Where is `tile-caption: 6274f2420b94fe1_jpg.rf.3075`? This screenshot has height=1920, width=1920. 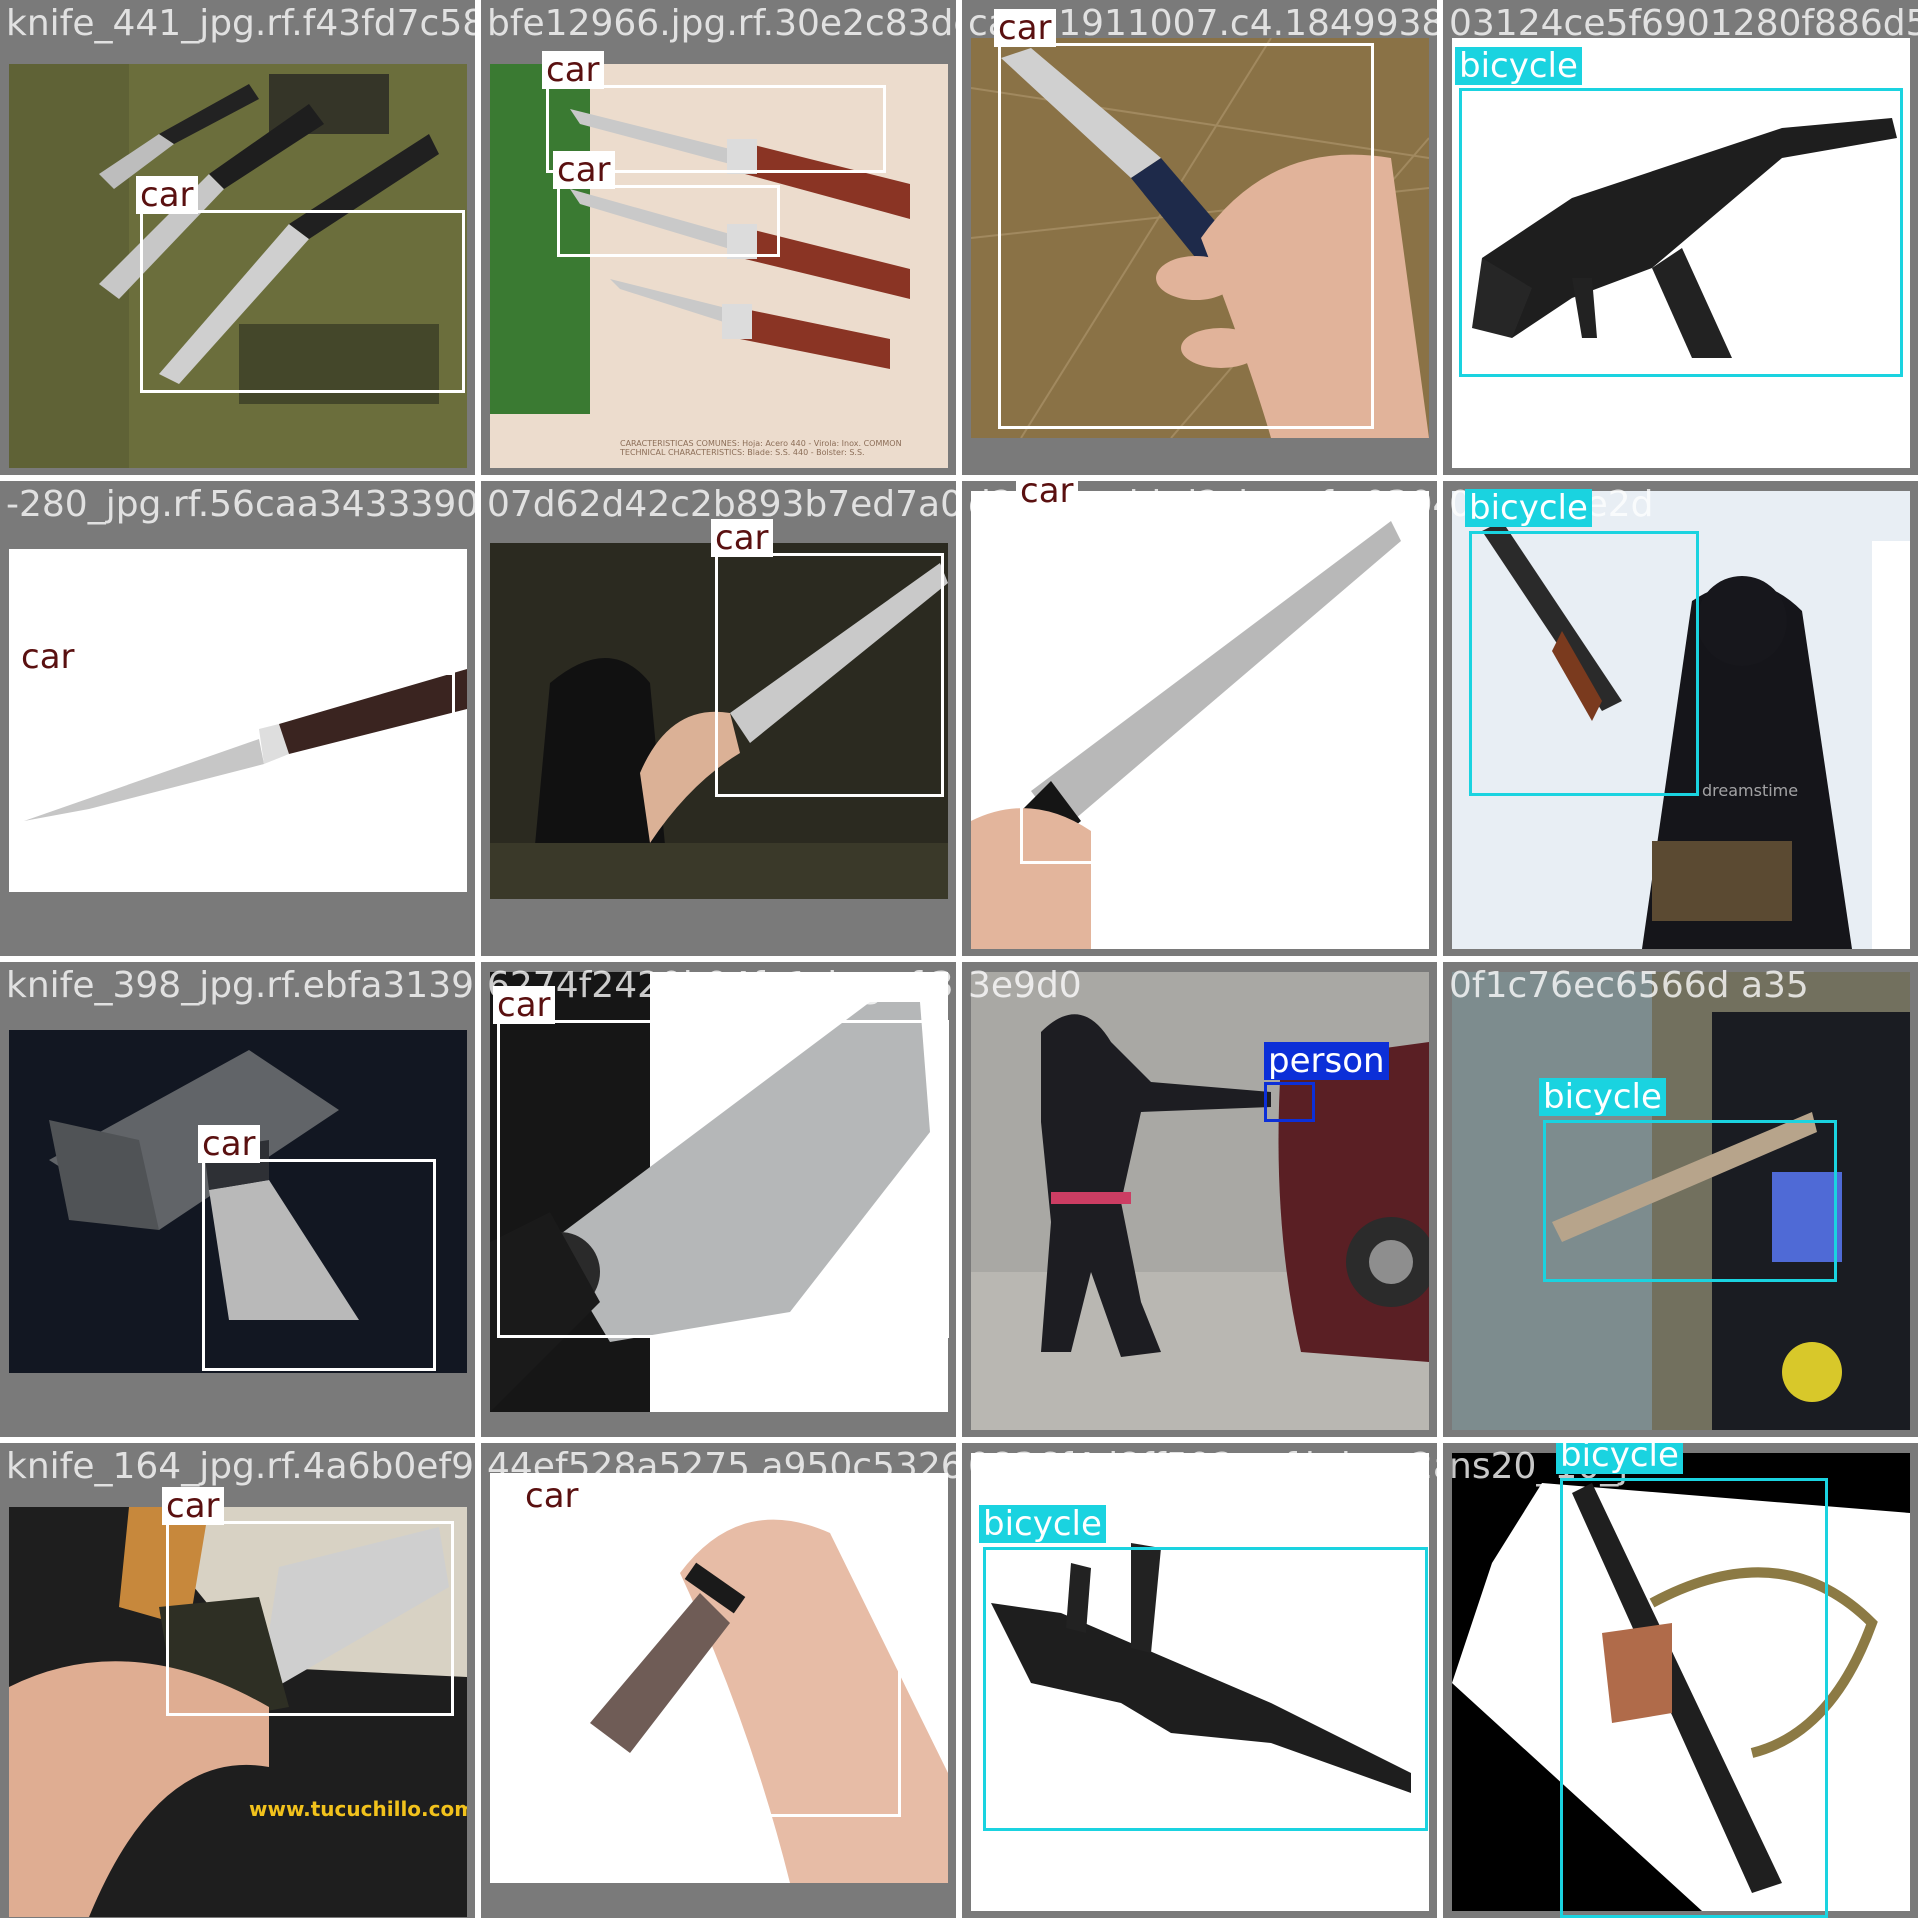 tile-caption: 6274f2420b94fe1_jpg.rf.3075 is located at coordinates (721, 985).